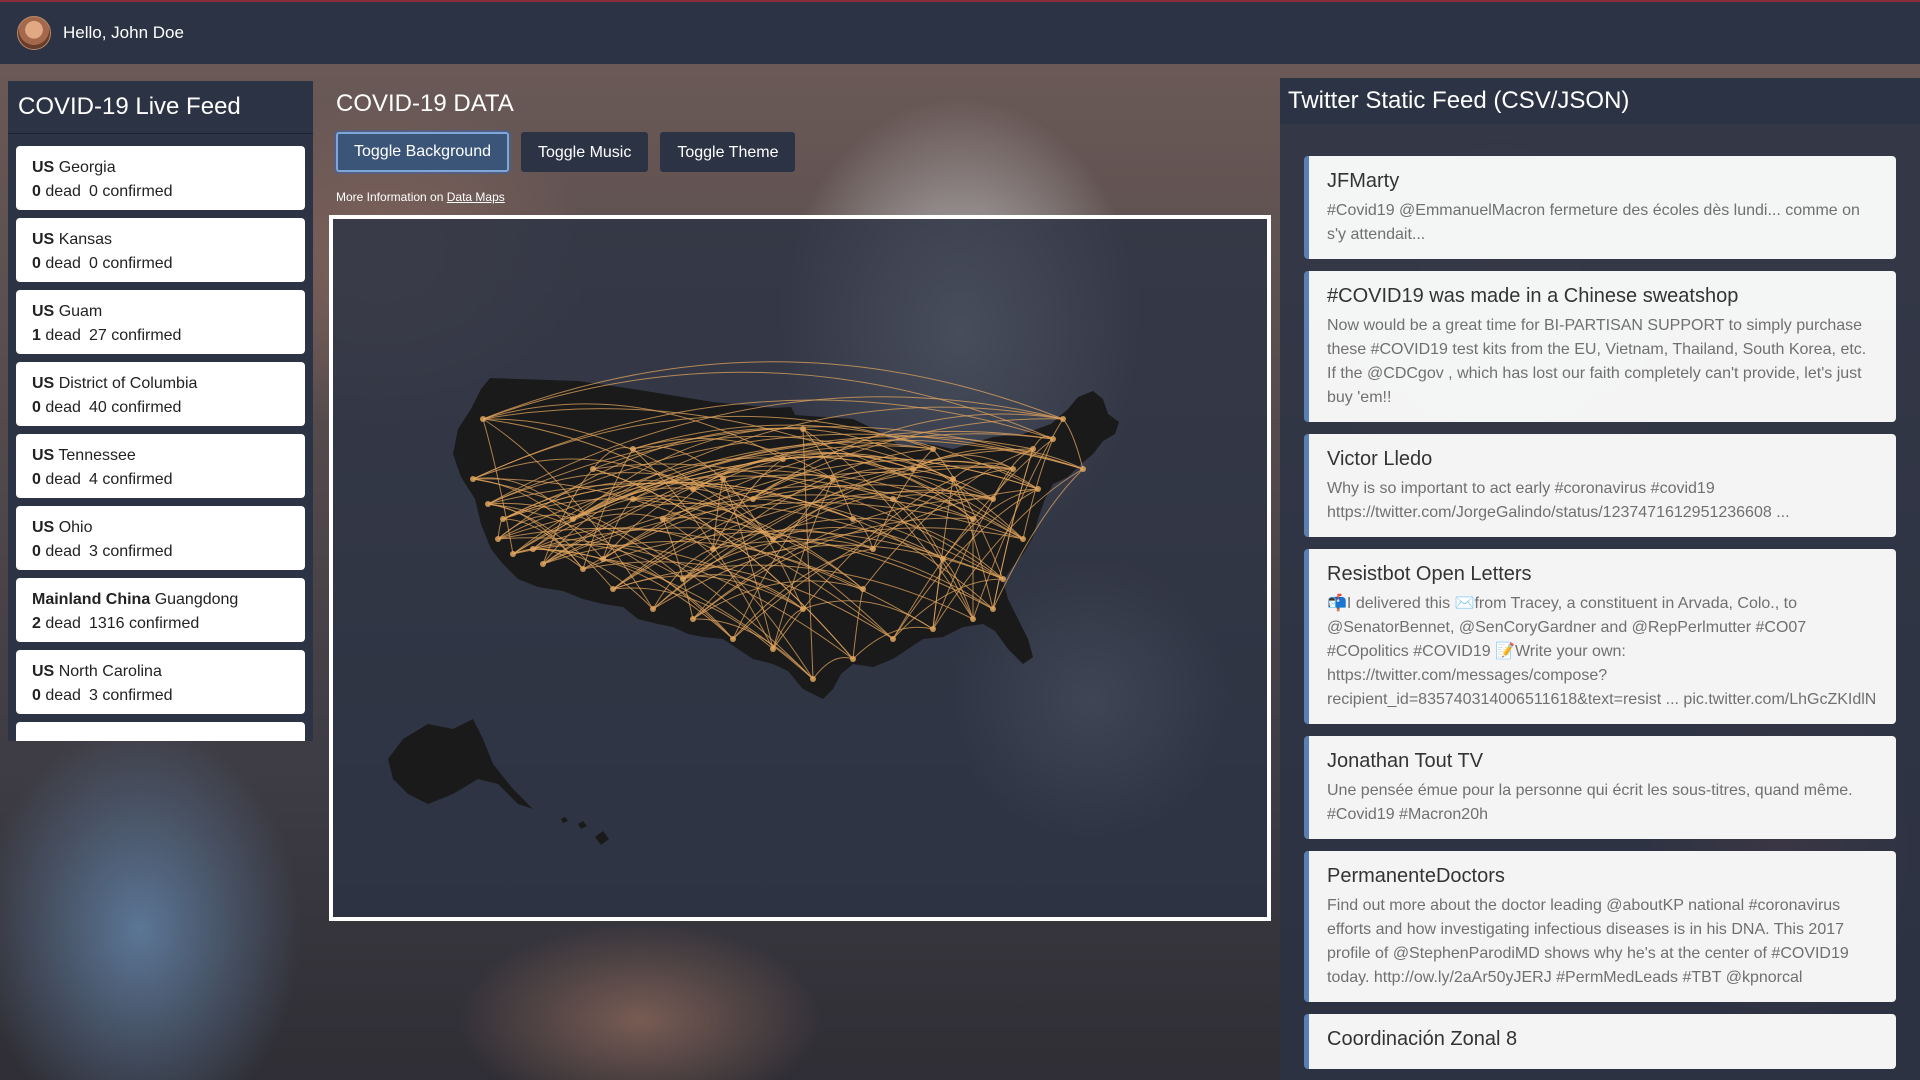 This screenshot has width=1920, height=1080. What do you see at coordinates (476, 197) in the screenshot?
I see `data-maps-link: Data Maps` at bounding box center [476, 197].